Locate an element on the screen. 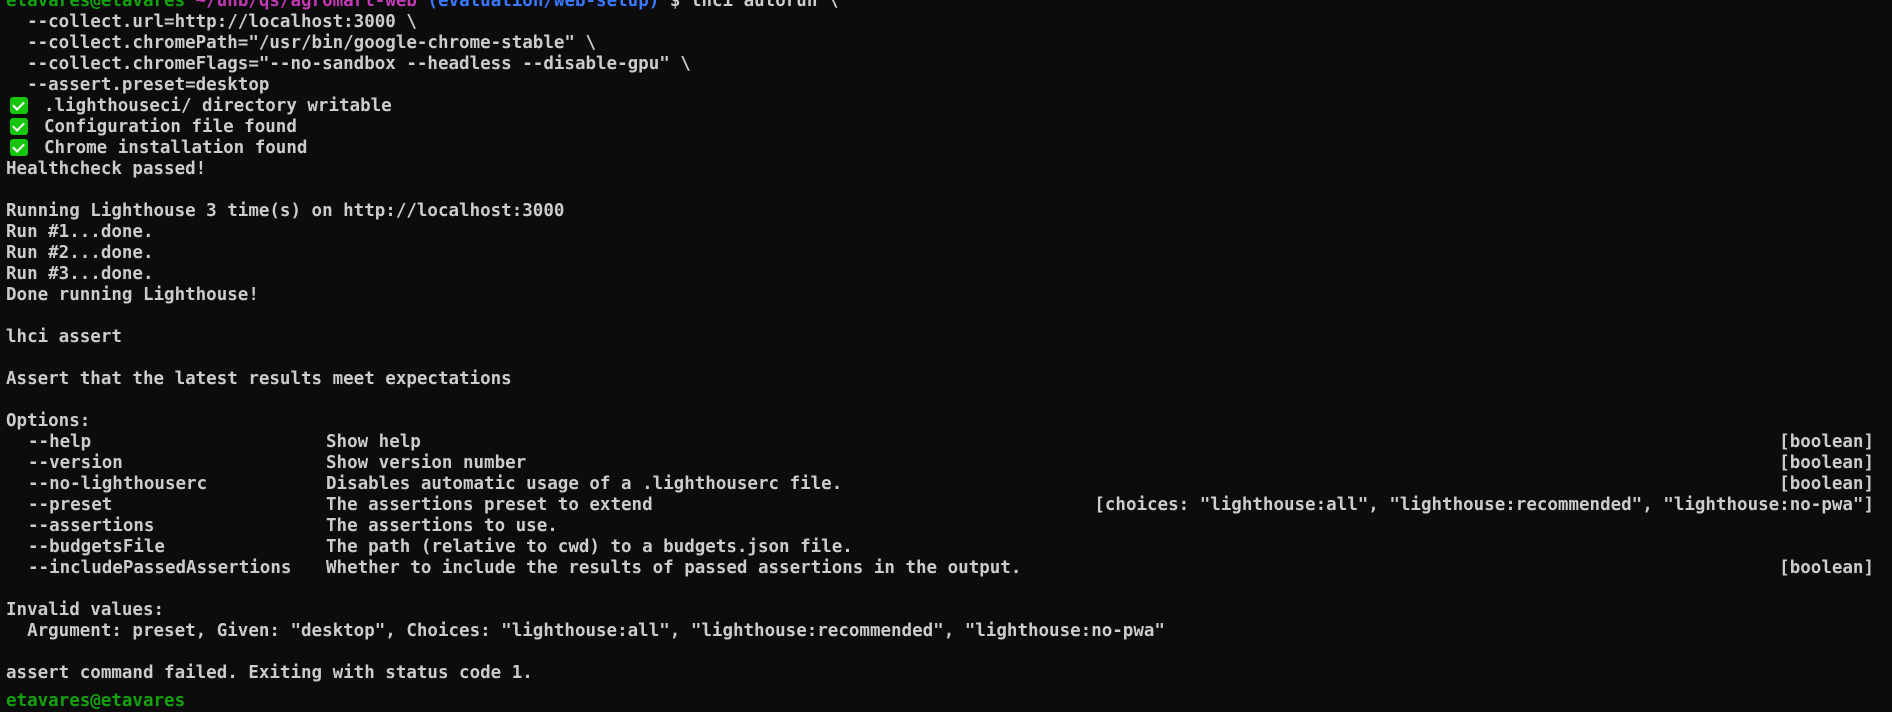  option-row: --assertions The assertions to use. is located at coordinates (946, 526).